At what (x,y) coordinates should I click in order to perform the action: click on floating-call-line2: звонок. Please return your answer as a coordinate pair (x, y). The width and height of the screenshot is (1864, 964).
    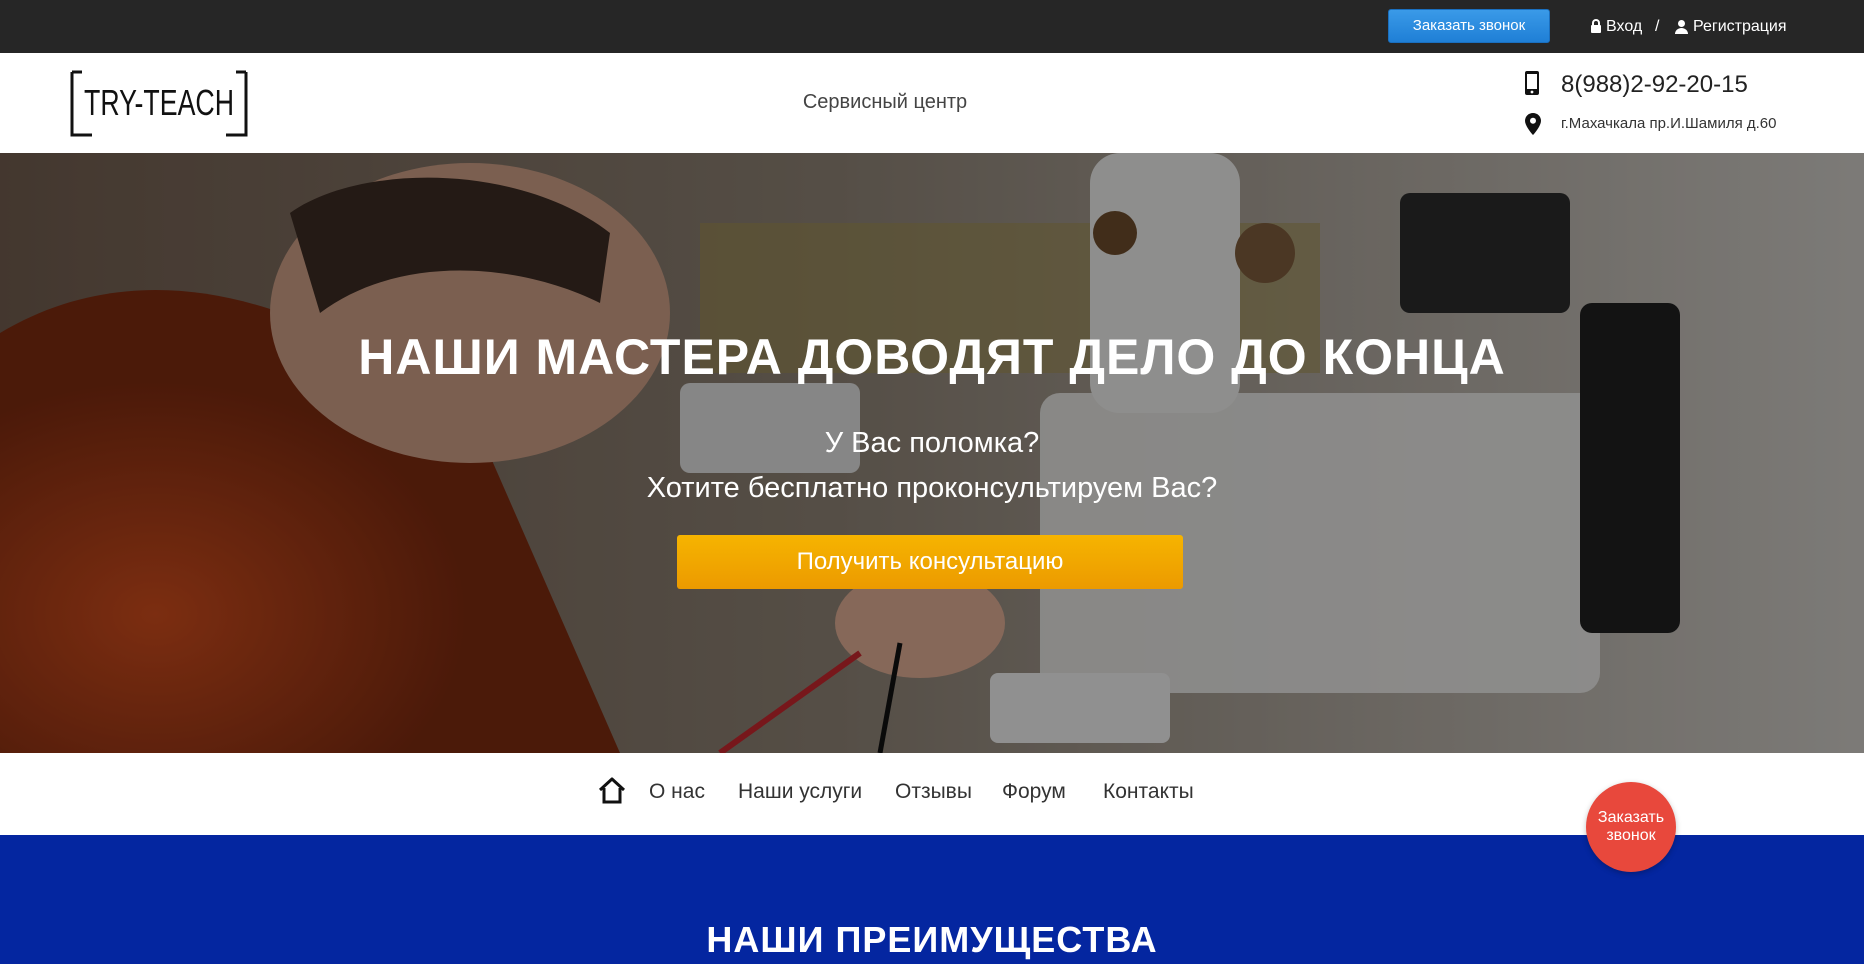
    Looking at the image, I should click on (1631, 835).